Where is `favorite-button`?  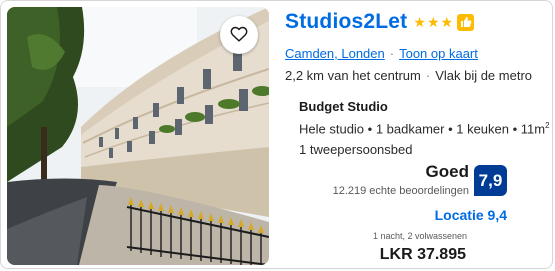 favorite-button is located at coordinates (239, 35).